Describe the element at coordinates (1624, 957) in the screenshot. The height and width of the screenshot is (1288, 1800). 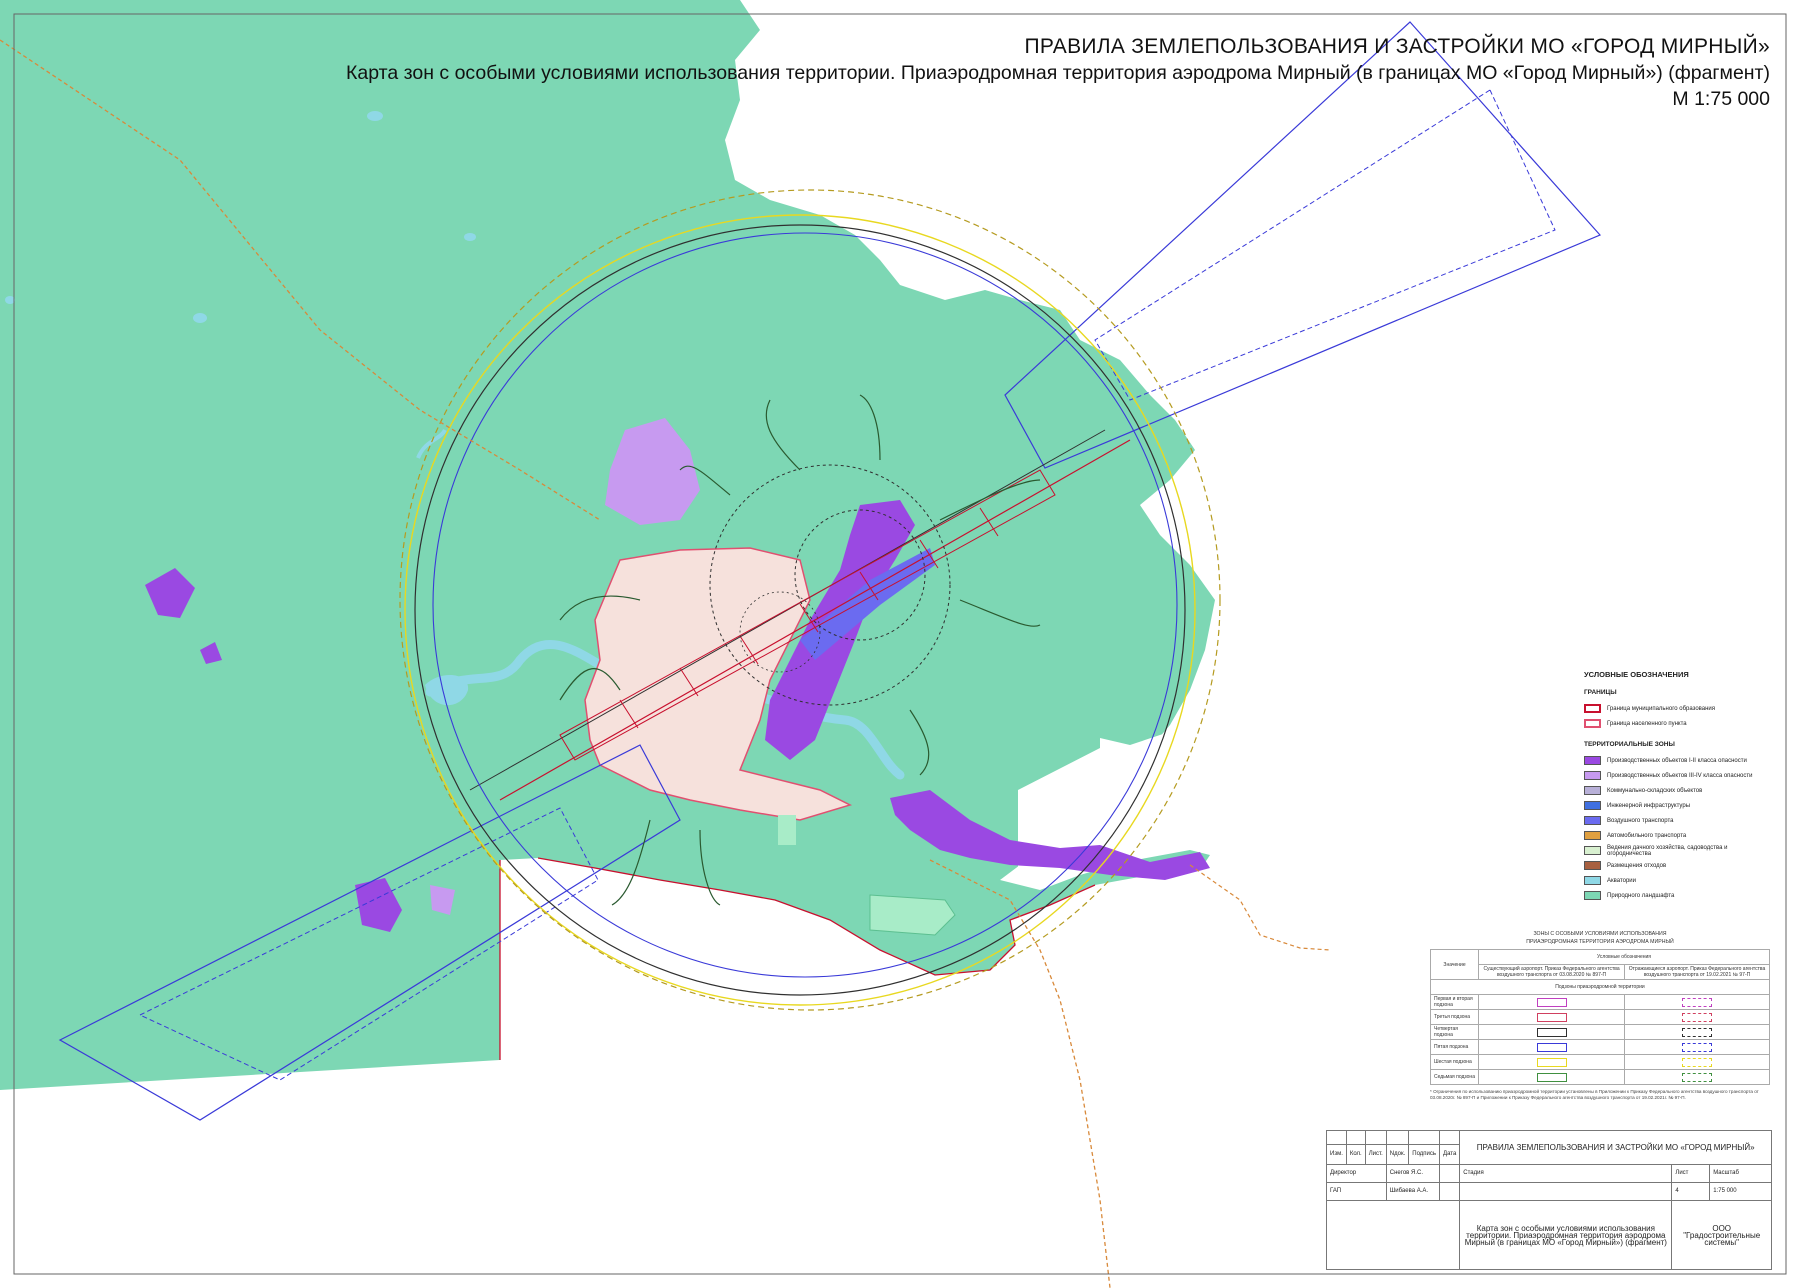
I see `zones-table-header-group: Условные обозначения` at that location.